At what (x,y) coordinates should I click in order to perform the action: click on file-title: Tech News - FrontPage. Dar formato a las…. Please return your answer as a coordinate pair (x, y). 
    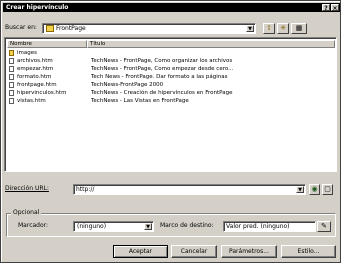
    Looking at the image, I should click on (159, 77).